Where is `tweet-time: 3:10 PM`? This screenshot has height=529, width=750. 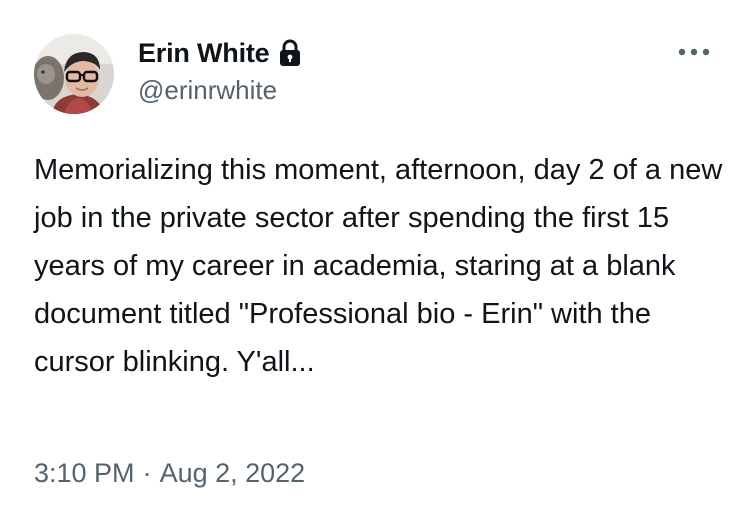
tweet-time: 3:10 PM is located at coordinates (84, 473).